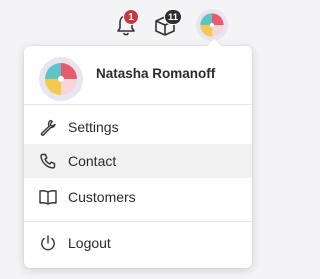 This screenshot has height=279, width=320. I want to click on logout-button: Logout, so click(138, 243).